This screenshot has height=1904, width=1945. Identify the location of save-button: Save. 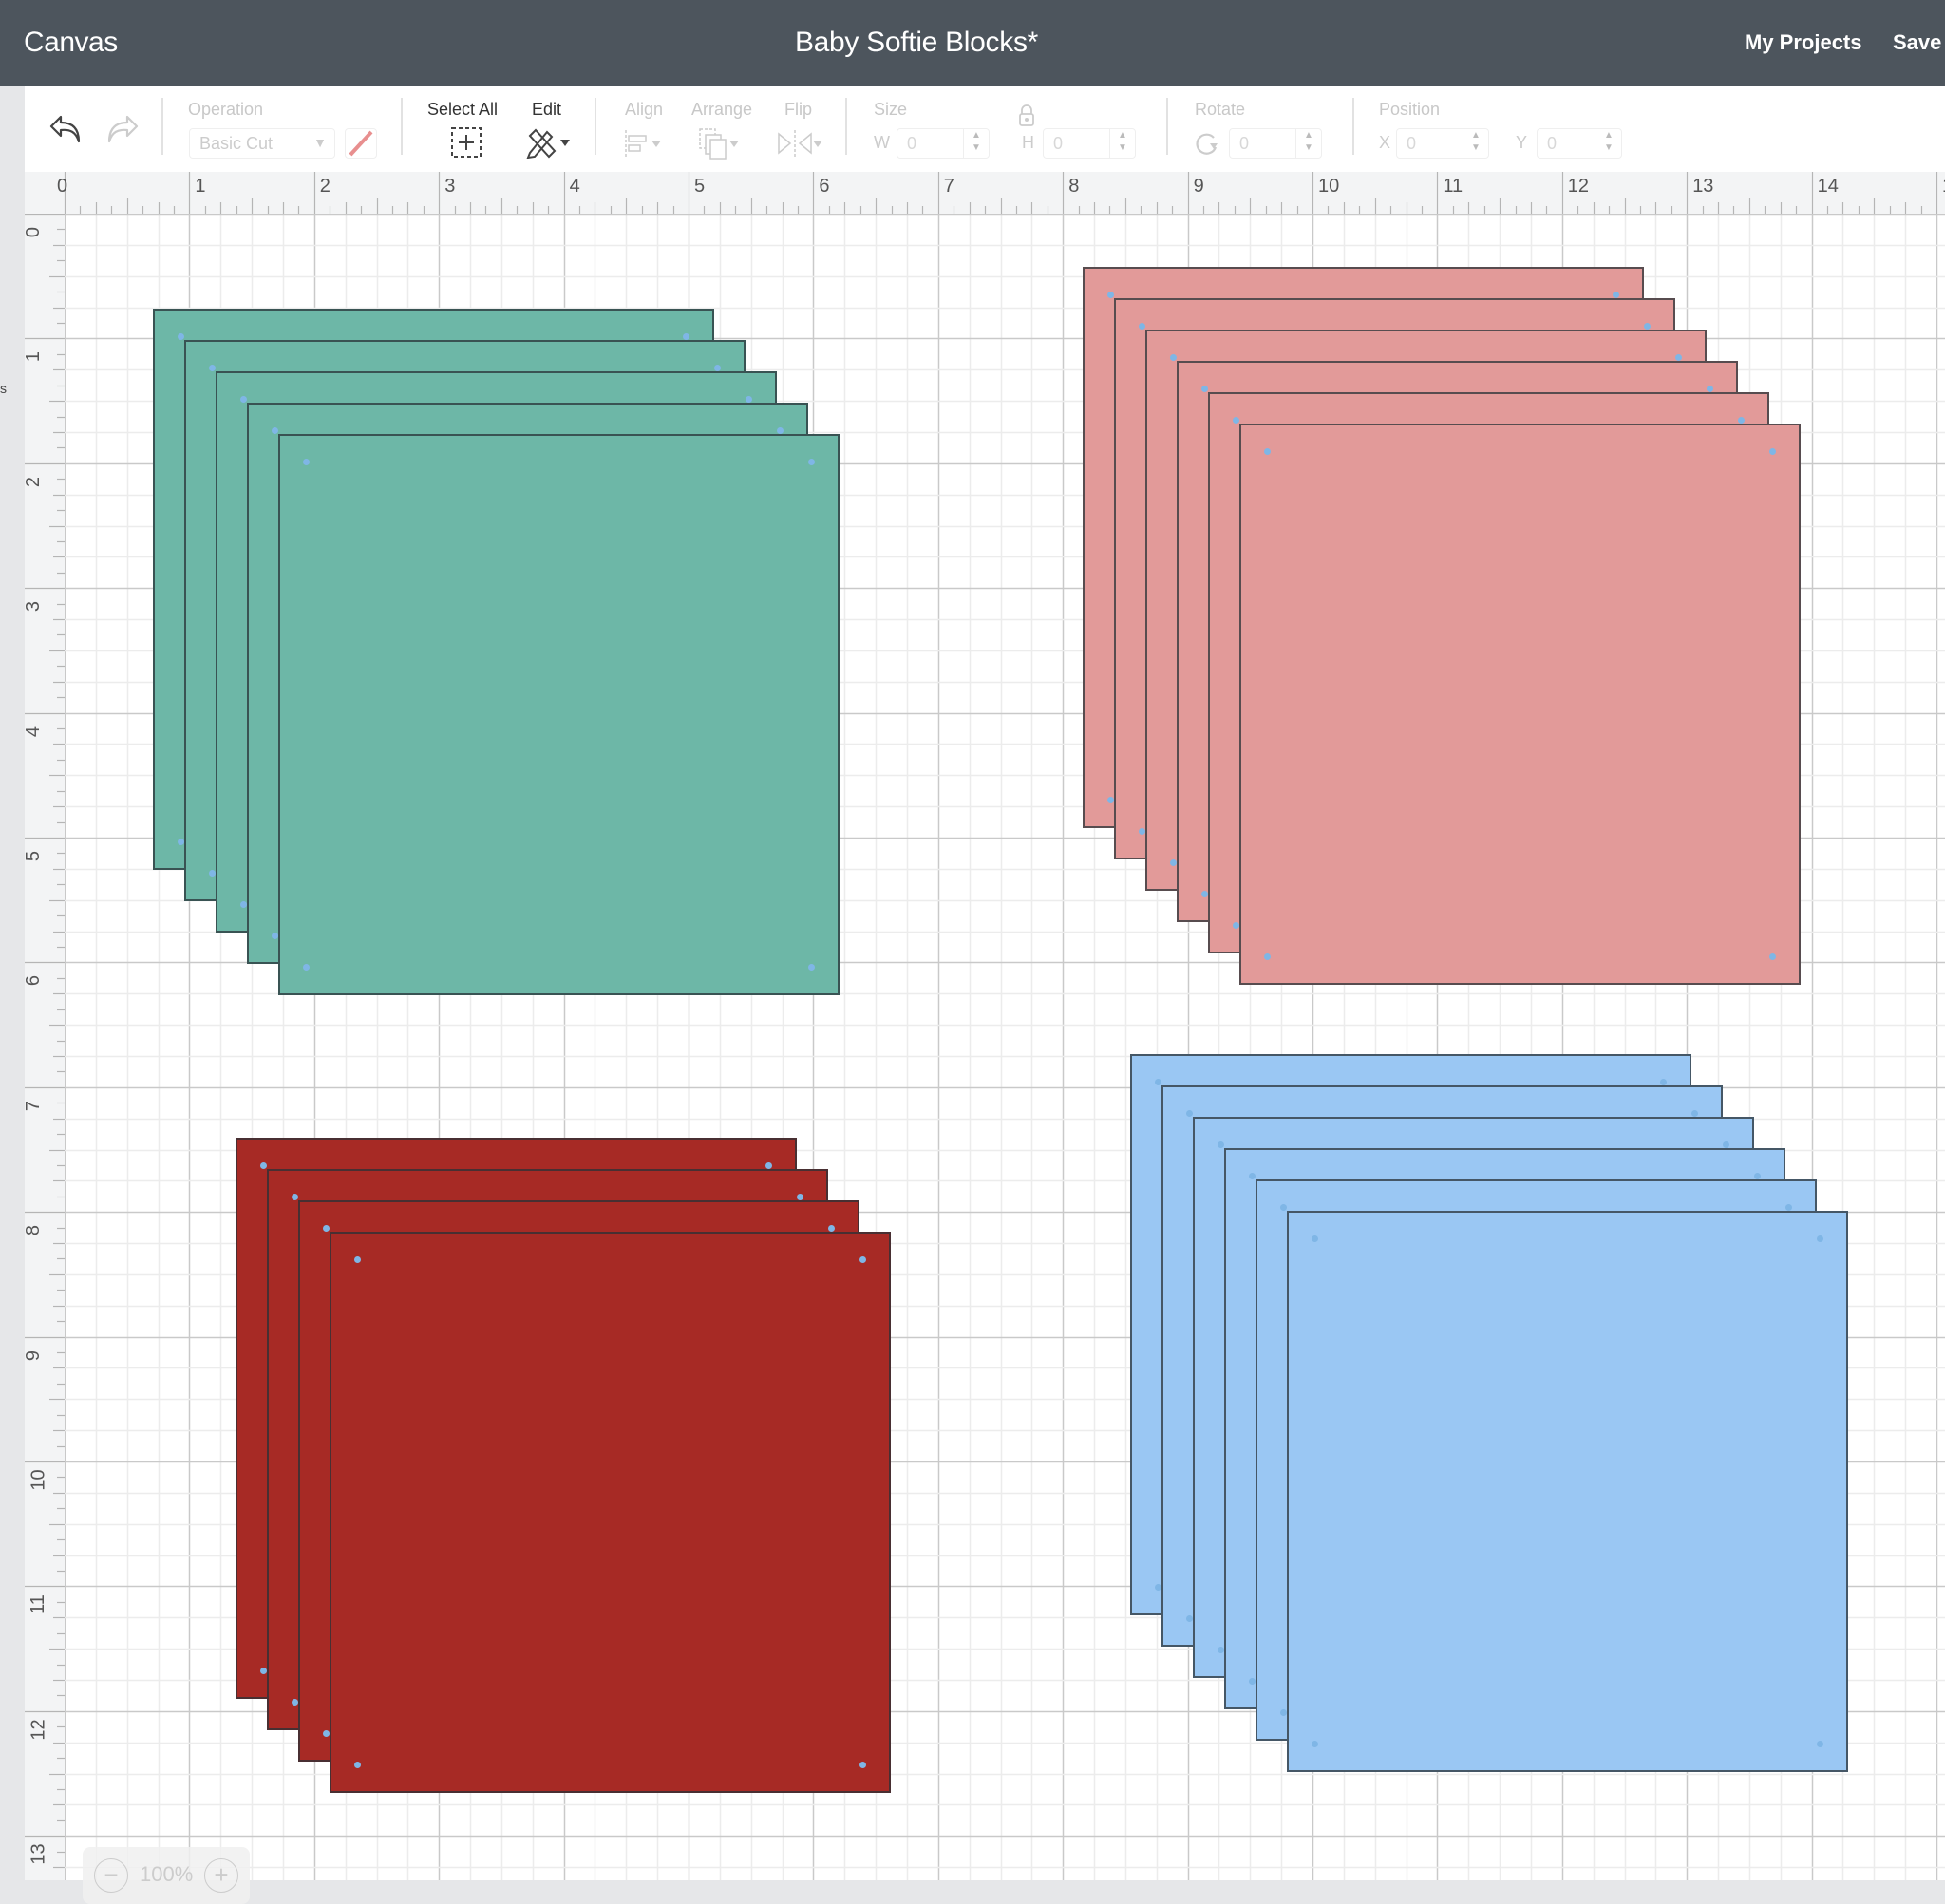
(1917, 42).